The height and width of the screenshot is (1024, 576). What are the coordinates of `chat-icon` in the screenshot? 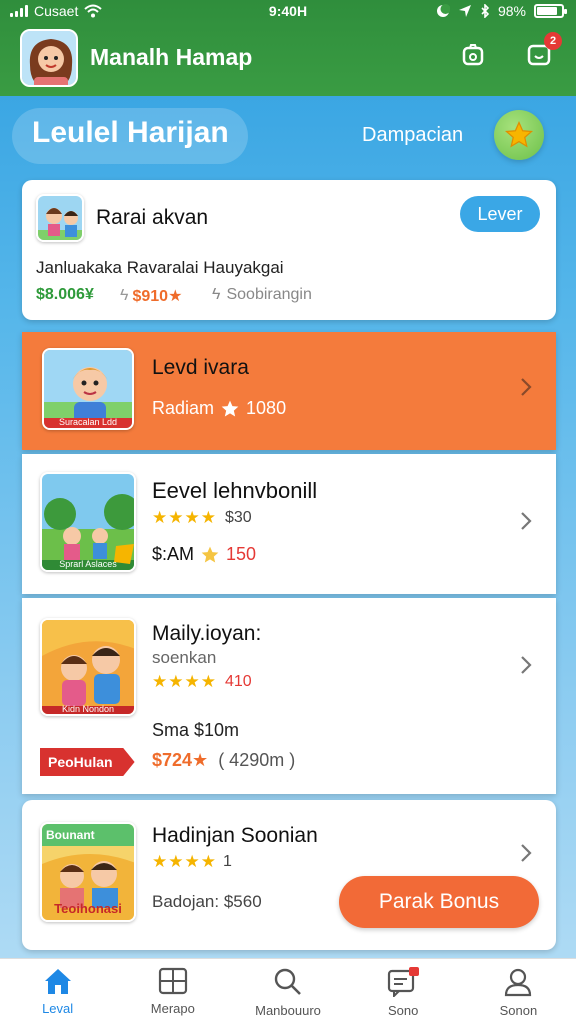 It's located at (404, 982).